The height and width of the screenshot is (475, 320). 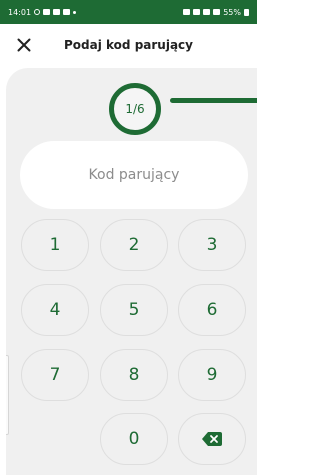 I want to click on key-2: 2, so click(x=134, y=245).